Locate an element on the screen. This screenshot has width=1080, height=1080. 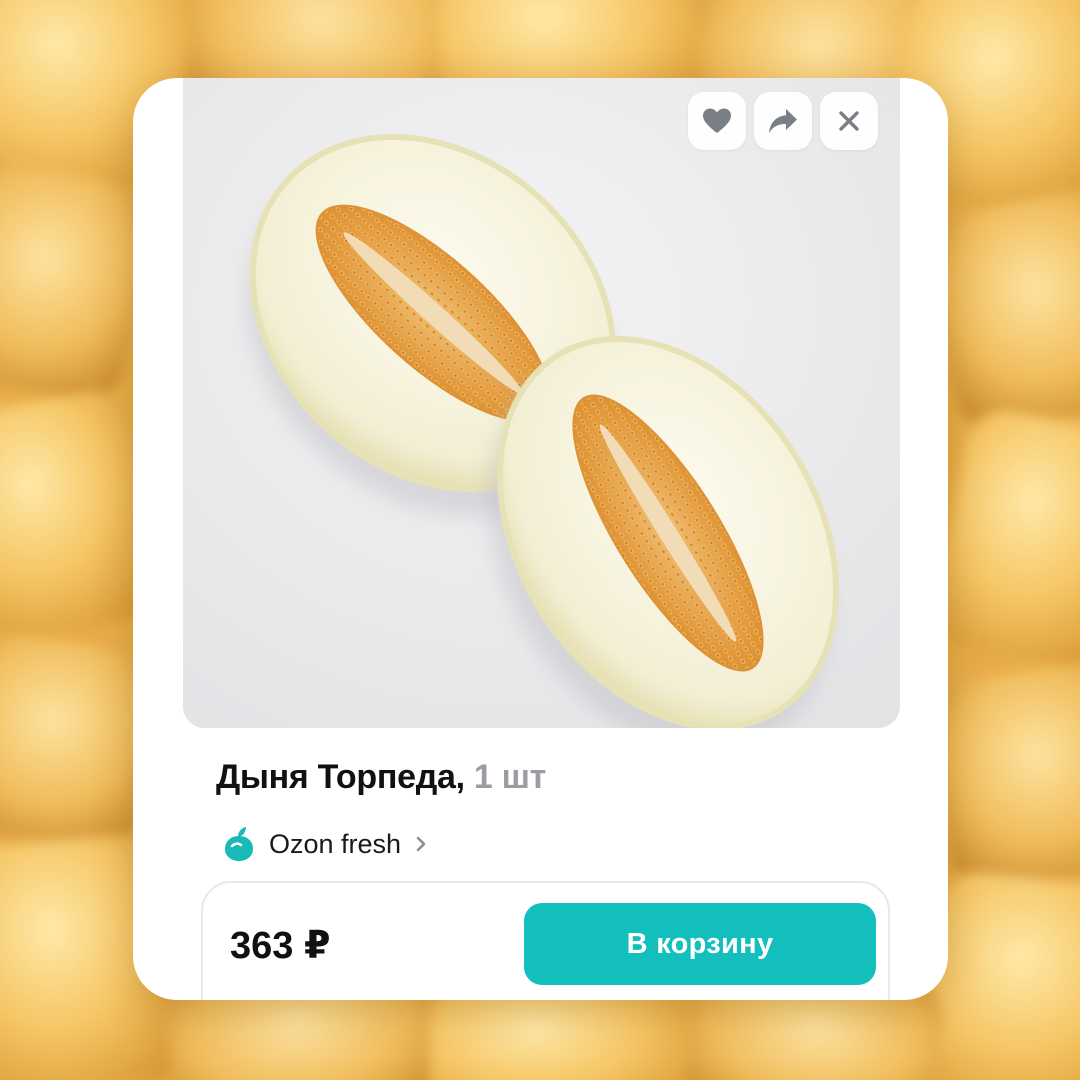
product-title: Дыня Торпеда, 1 шт is located at coordinates (381, 777).